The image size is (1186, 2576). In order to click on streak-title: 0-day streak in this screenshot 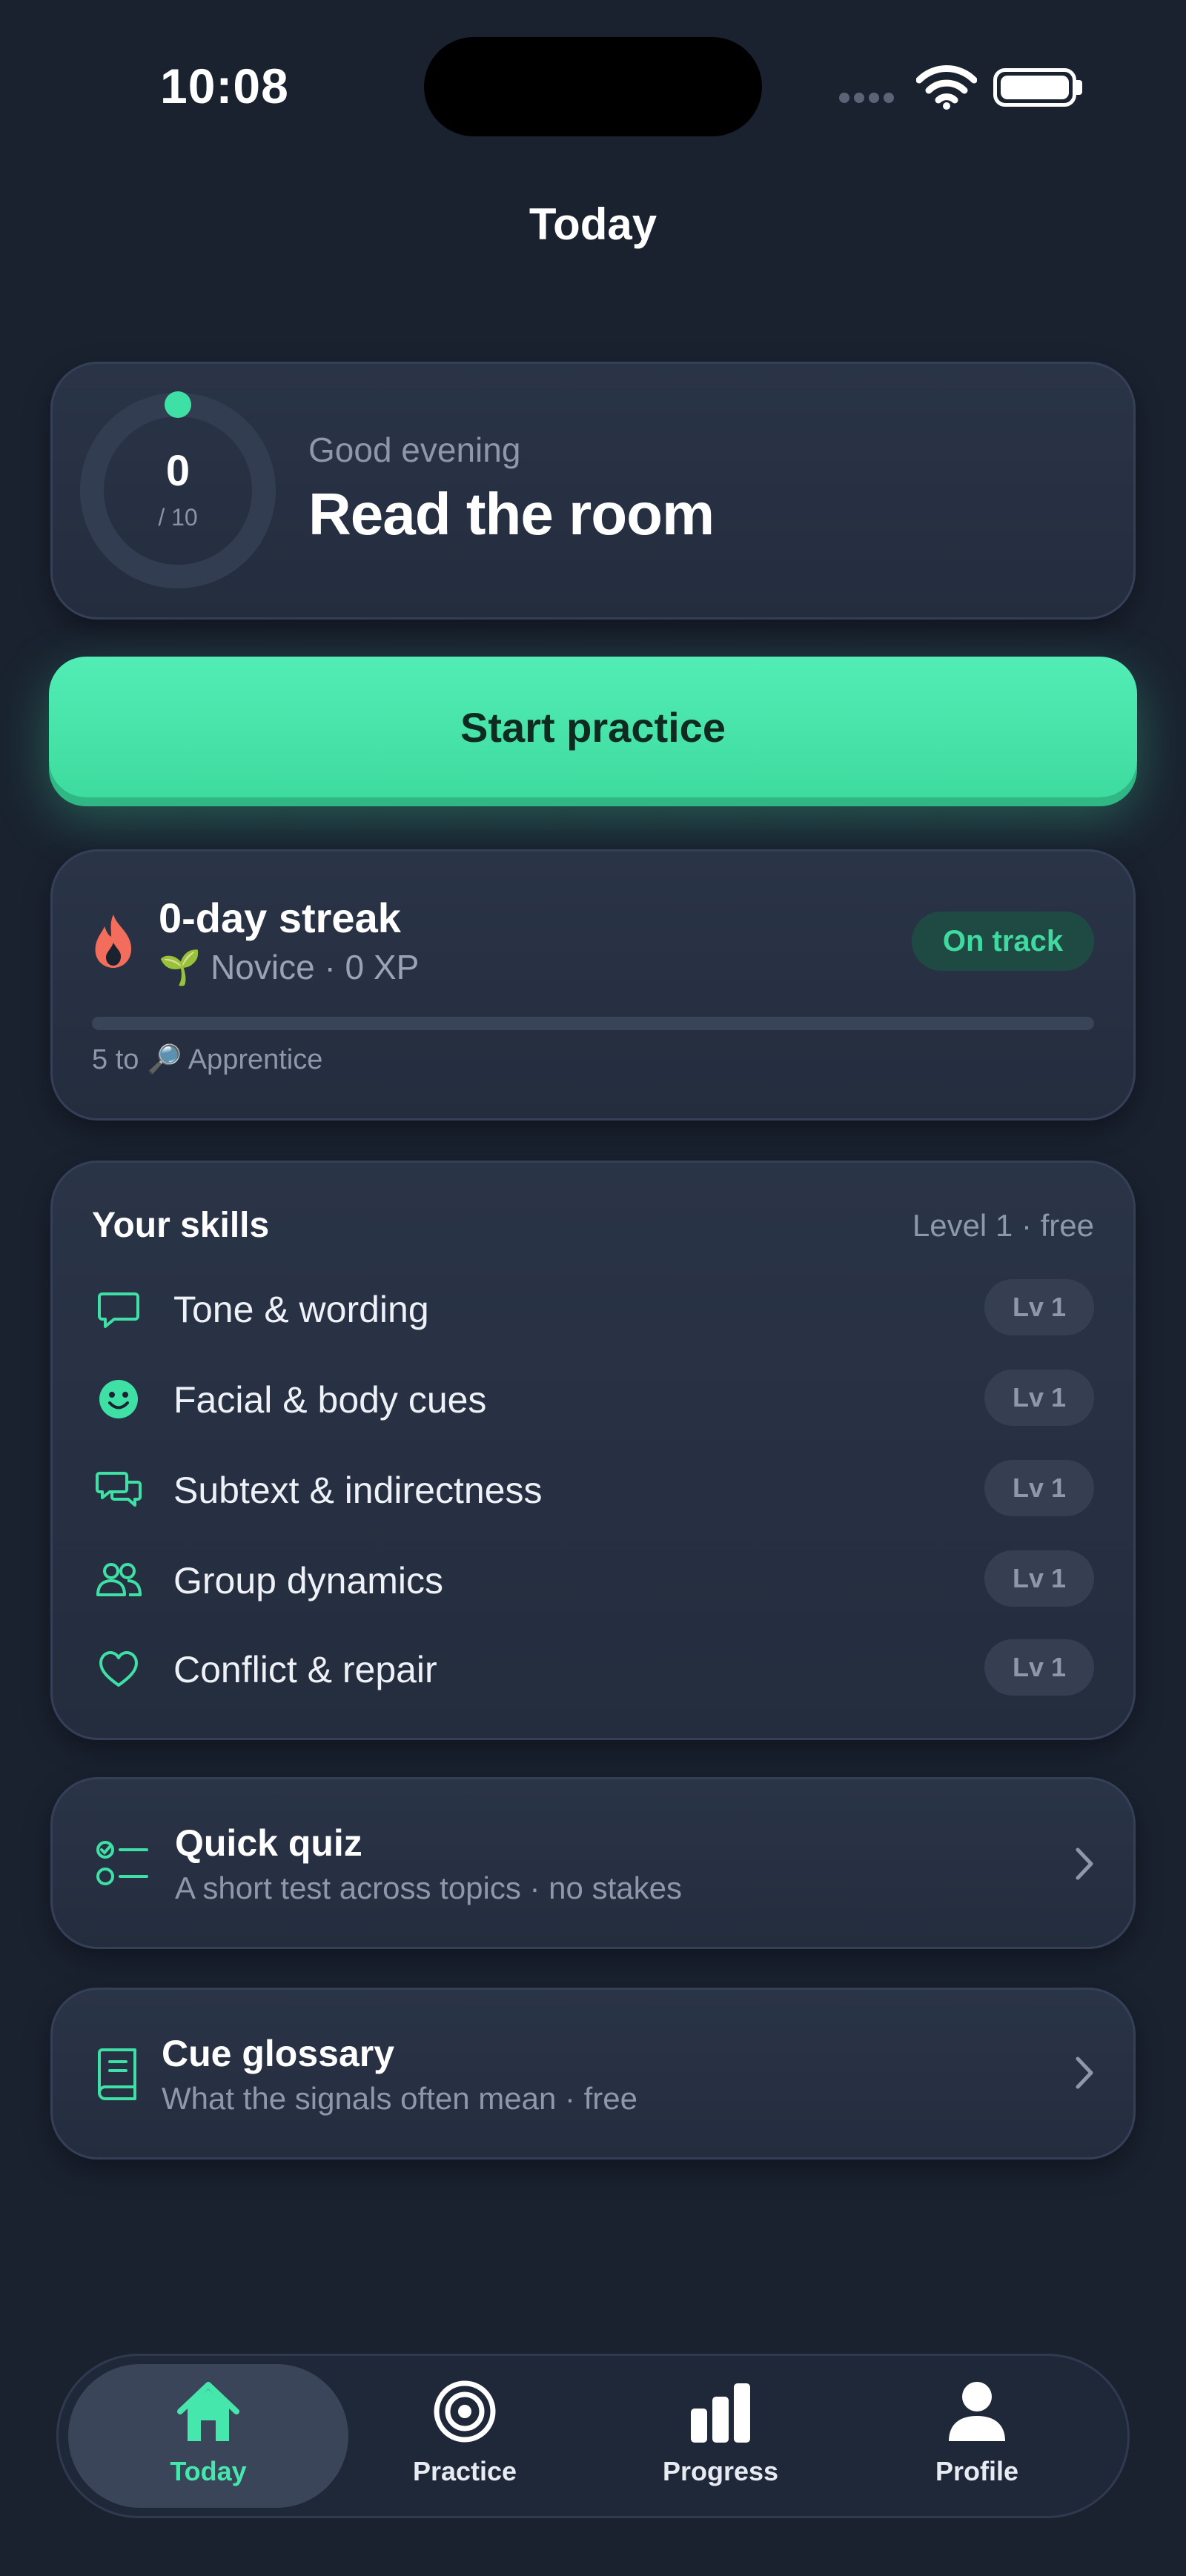, I will do `click(280, 917)`.